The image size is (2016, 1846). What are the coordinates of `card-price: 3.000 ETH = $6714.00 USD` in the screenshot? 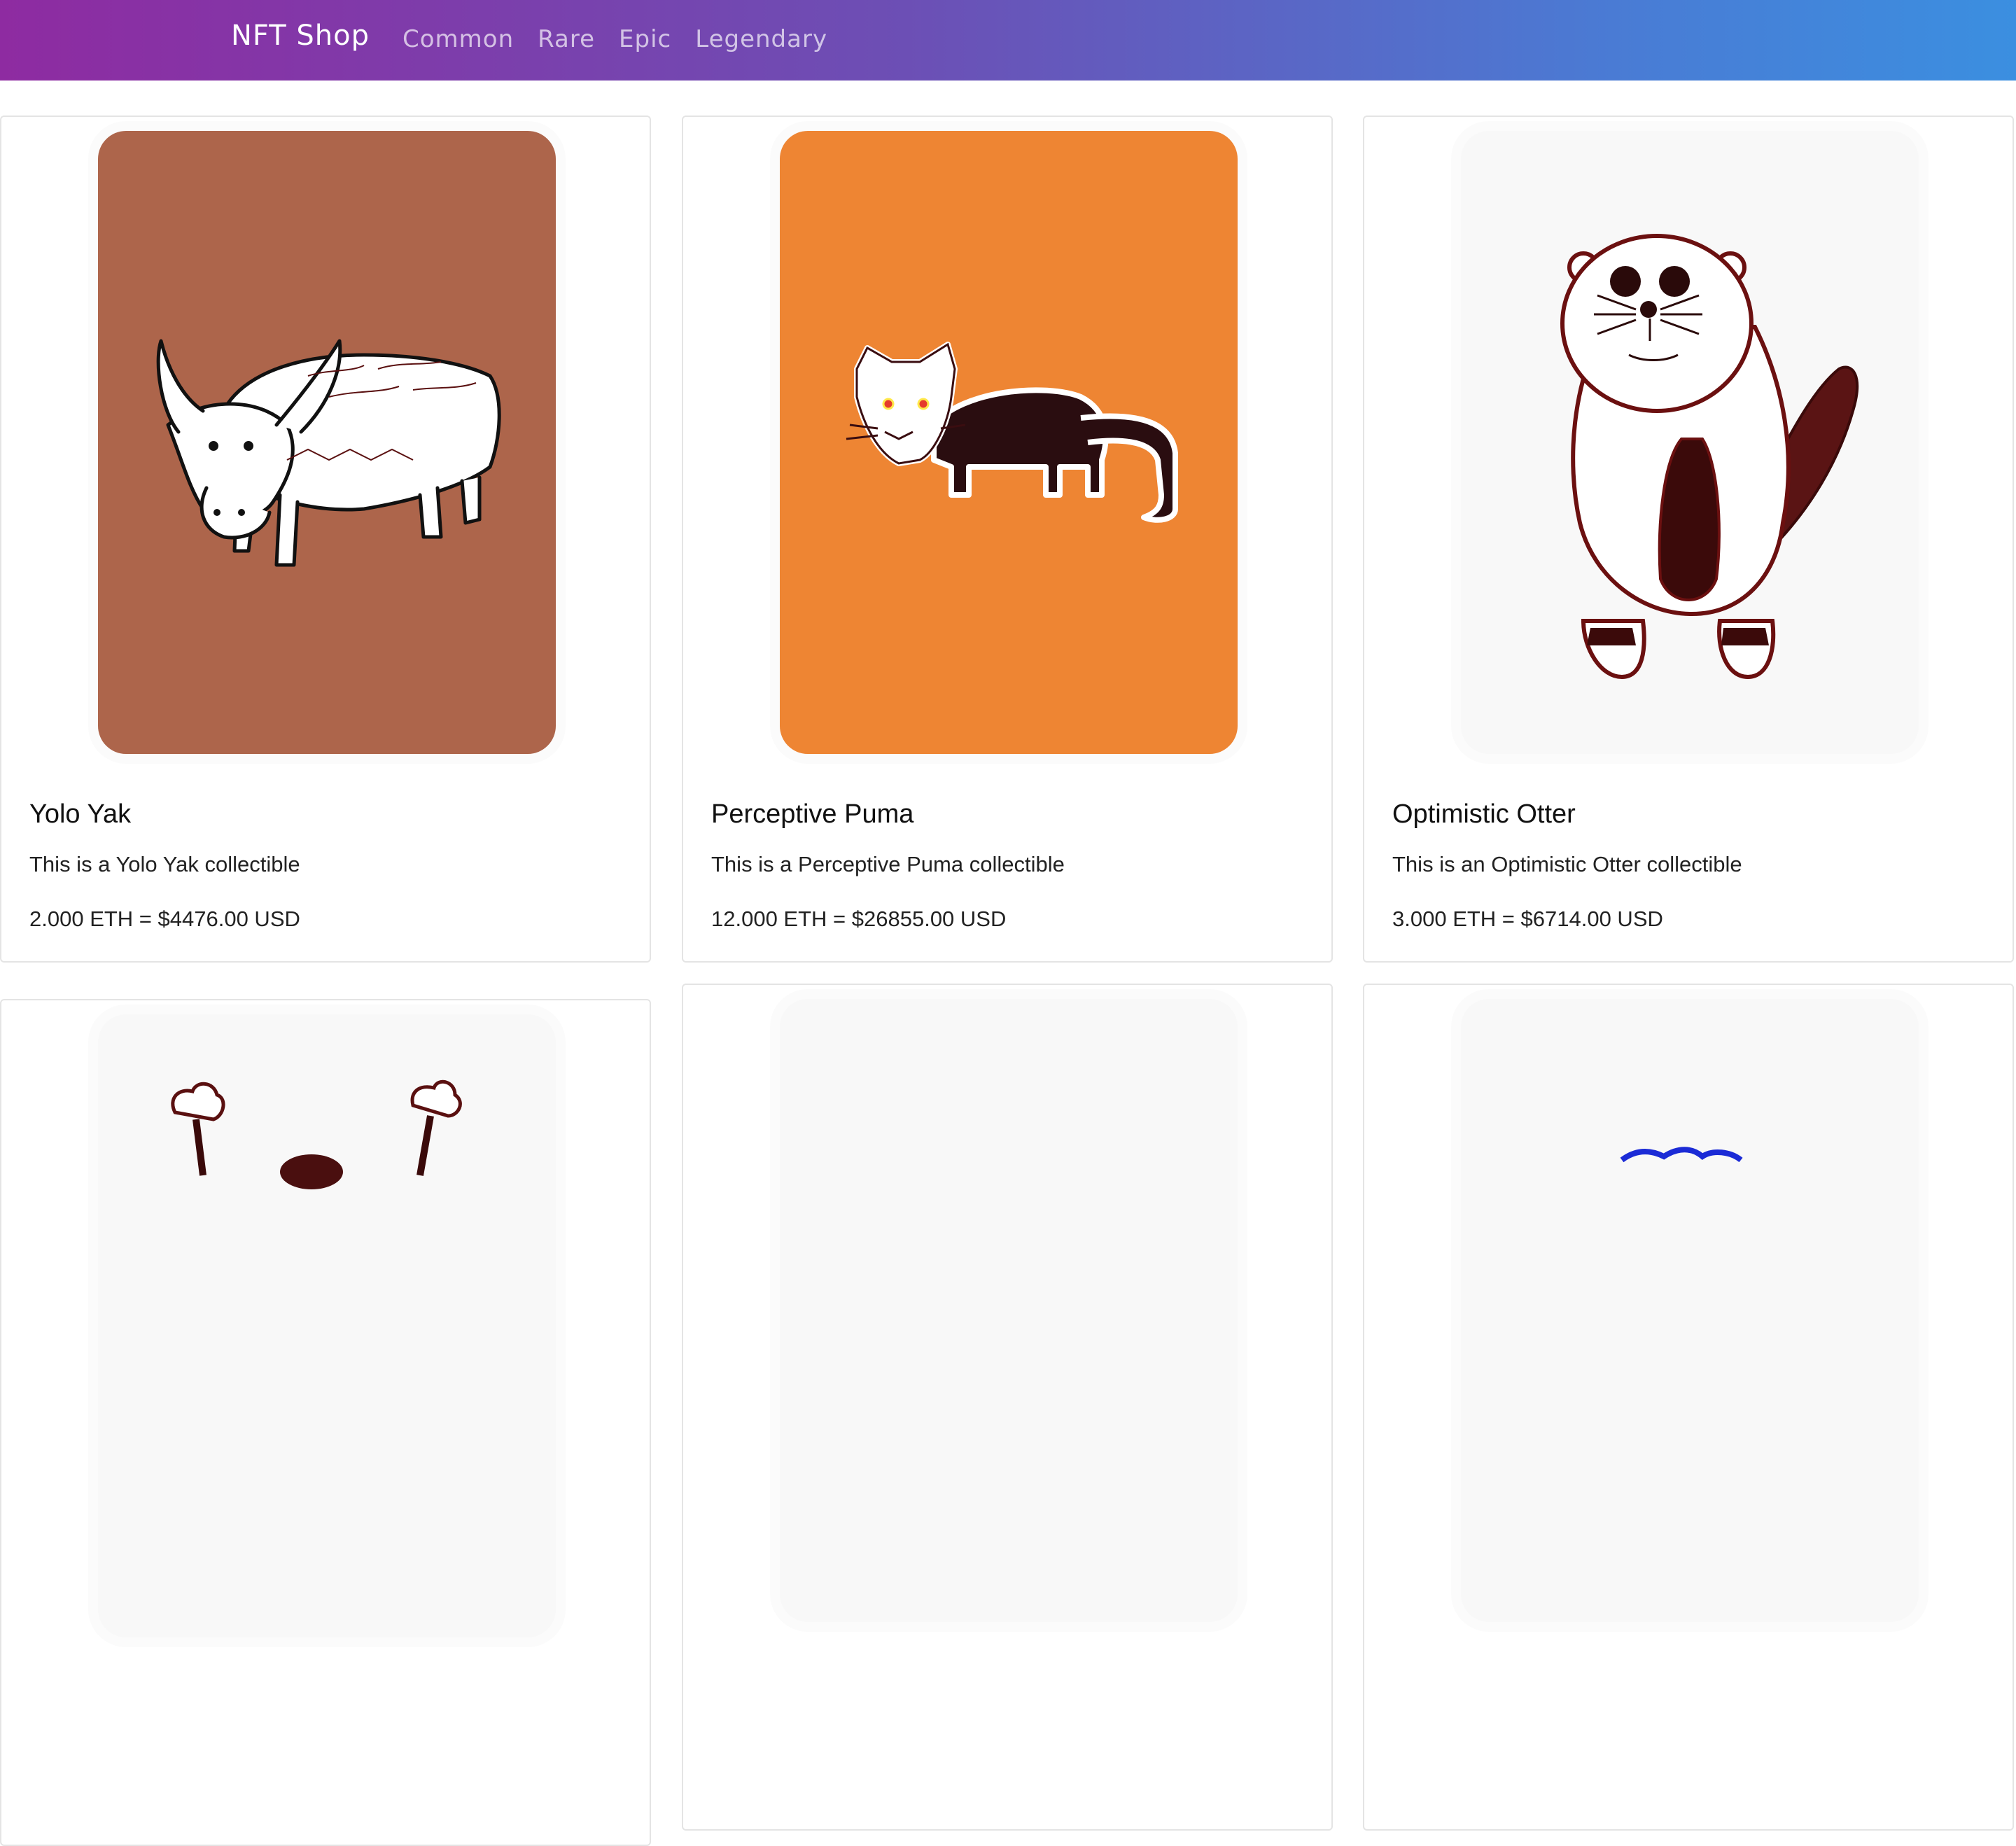 It's located at (1527, 919).